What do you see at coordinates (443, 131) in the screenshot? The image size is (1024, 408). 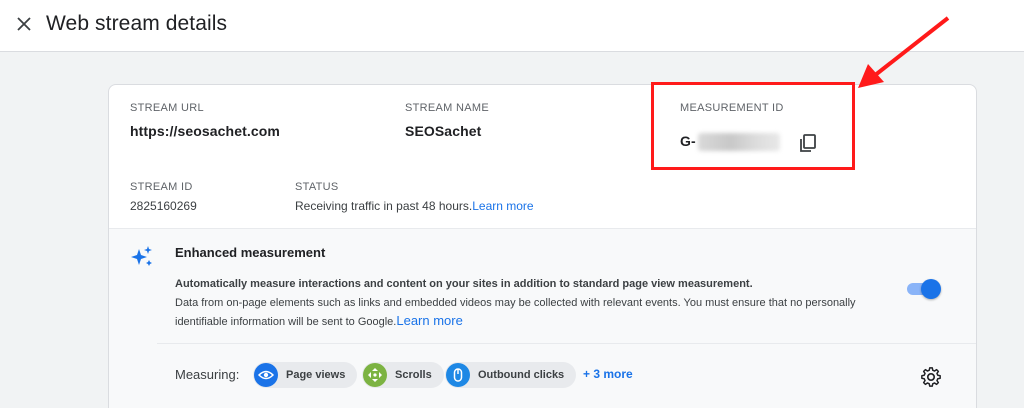 I see `stream-name-value: SEOSachet` at bounding box center [443, 131].